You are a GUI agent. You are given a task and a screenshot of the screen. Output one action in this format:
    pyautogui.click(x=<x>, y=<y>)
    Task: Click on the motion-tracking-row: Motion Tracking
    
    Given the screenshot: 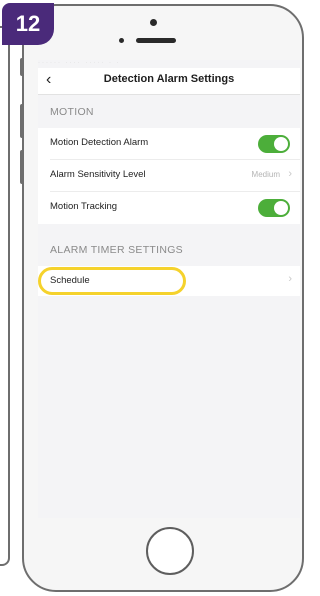 What is the action you would take?
    pyautogui.click(x=169, y=208)
    